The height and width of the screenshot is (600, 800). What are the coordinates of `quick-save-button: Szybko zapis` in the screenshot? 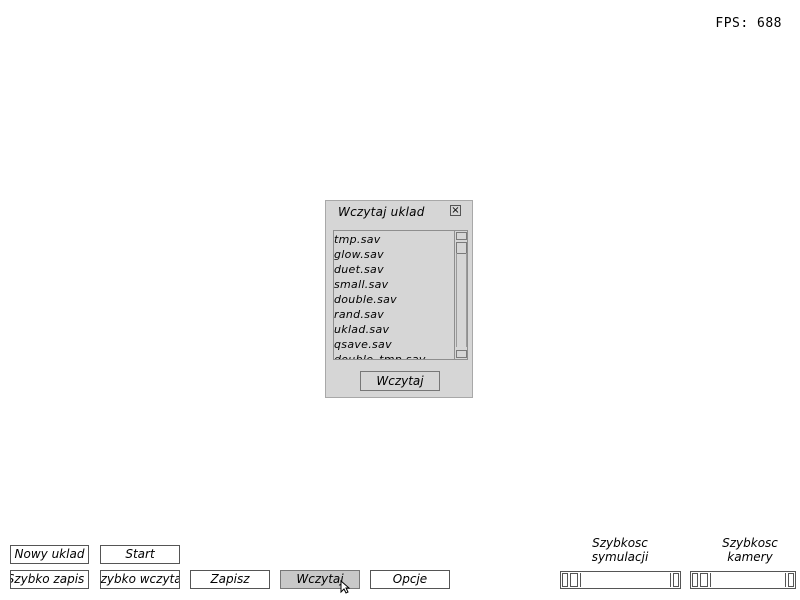 It's located at (49, 579).